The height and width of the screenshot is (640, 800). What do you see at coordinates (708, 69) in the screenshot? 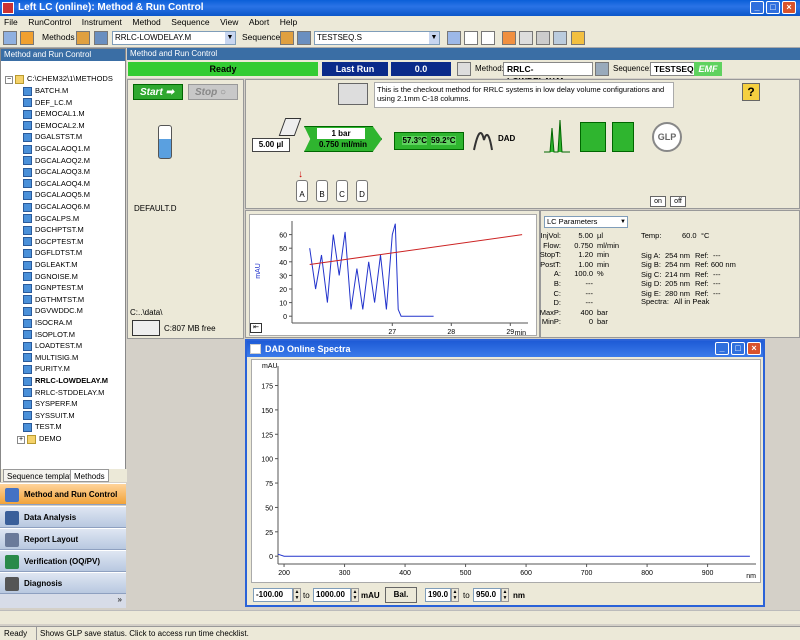
I see `emf-badge: EMF` at bounding box center [708, 69].